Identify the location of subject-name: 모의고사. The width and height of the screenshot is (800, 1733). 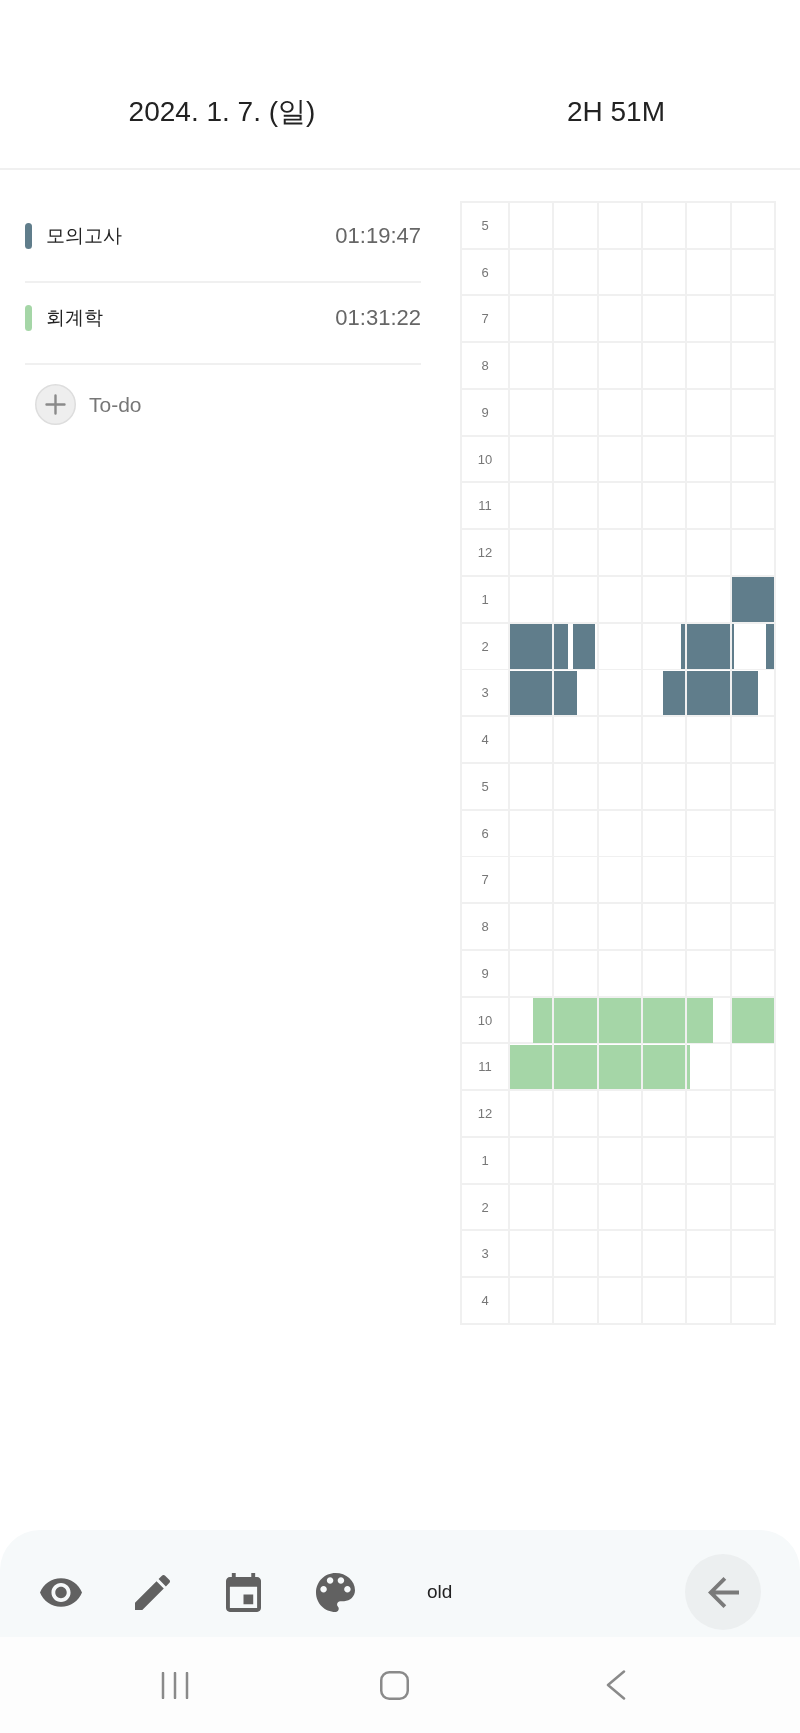
(84, 236).